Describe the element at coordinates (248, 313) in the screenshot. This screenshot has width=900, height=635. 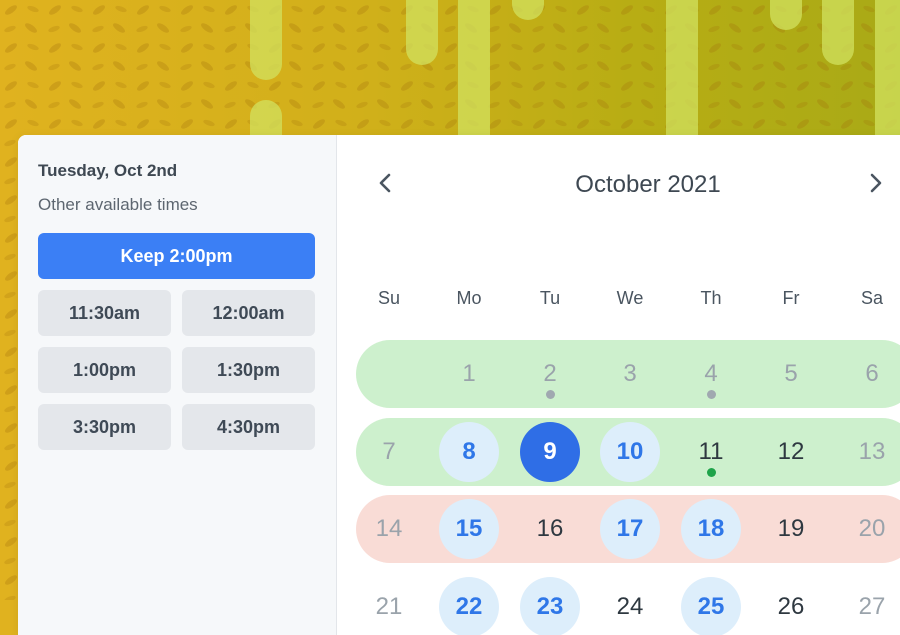
I see `time-slot-button: 12:00am` at that location.